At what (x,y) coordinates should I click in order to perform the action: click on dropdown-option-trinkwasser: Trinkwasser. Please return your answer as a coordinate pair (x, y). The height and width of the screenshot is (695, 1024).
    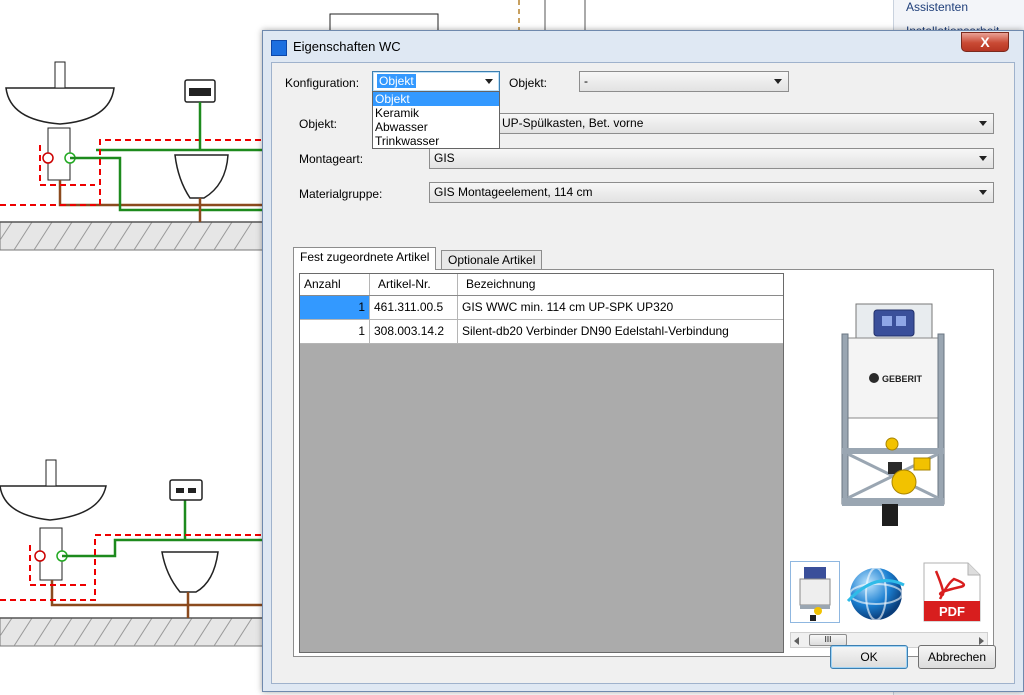
    Looking at the image, I should click on (436, 141).